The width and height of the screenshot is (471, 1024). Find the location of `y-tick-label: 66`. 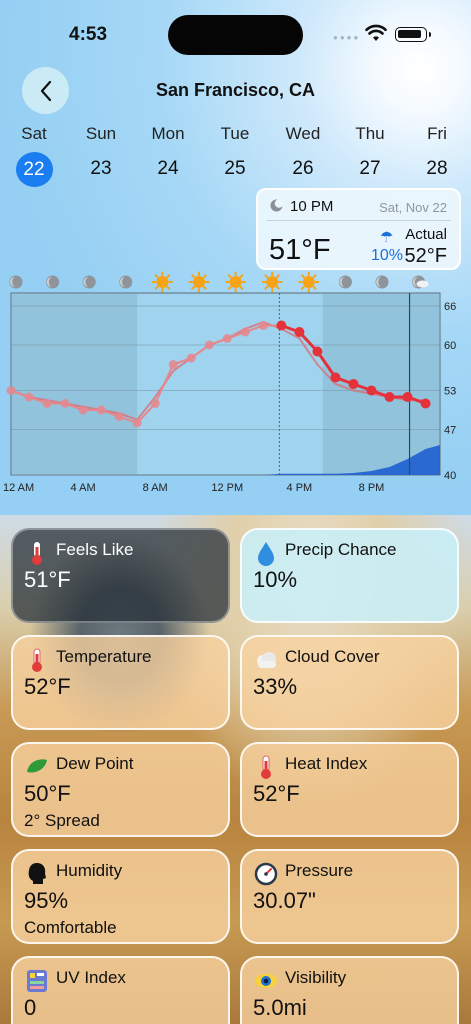

y-tick-label: 66 is located at coordinates (450, 307).